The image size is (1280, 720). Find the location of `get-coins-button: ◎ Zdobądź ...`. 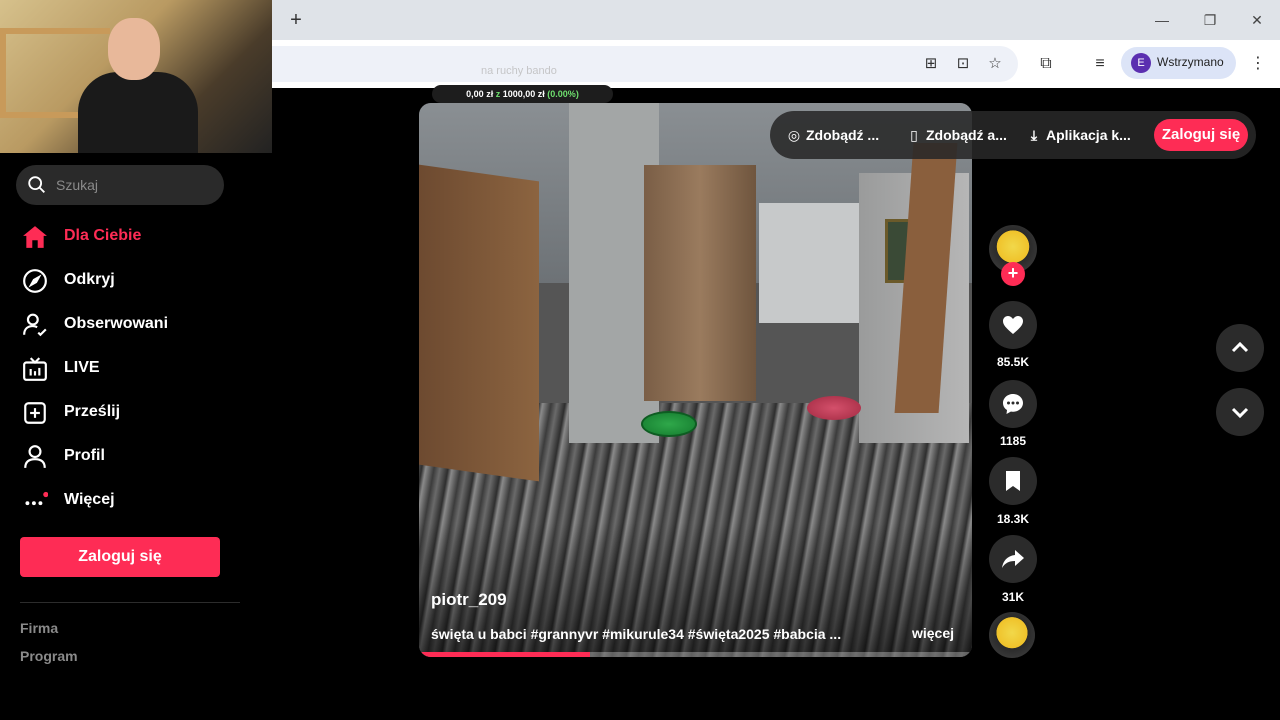

get-coins-button: ◎ Zdobądź ... is located at coordinates (832, 135).